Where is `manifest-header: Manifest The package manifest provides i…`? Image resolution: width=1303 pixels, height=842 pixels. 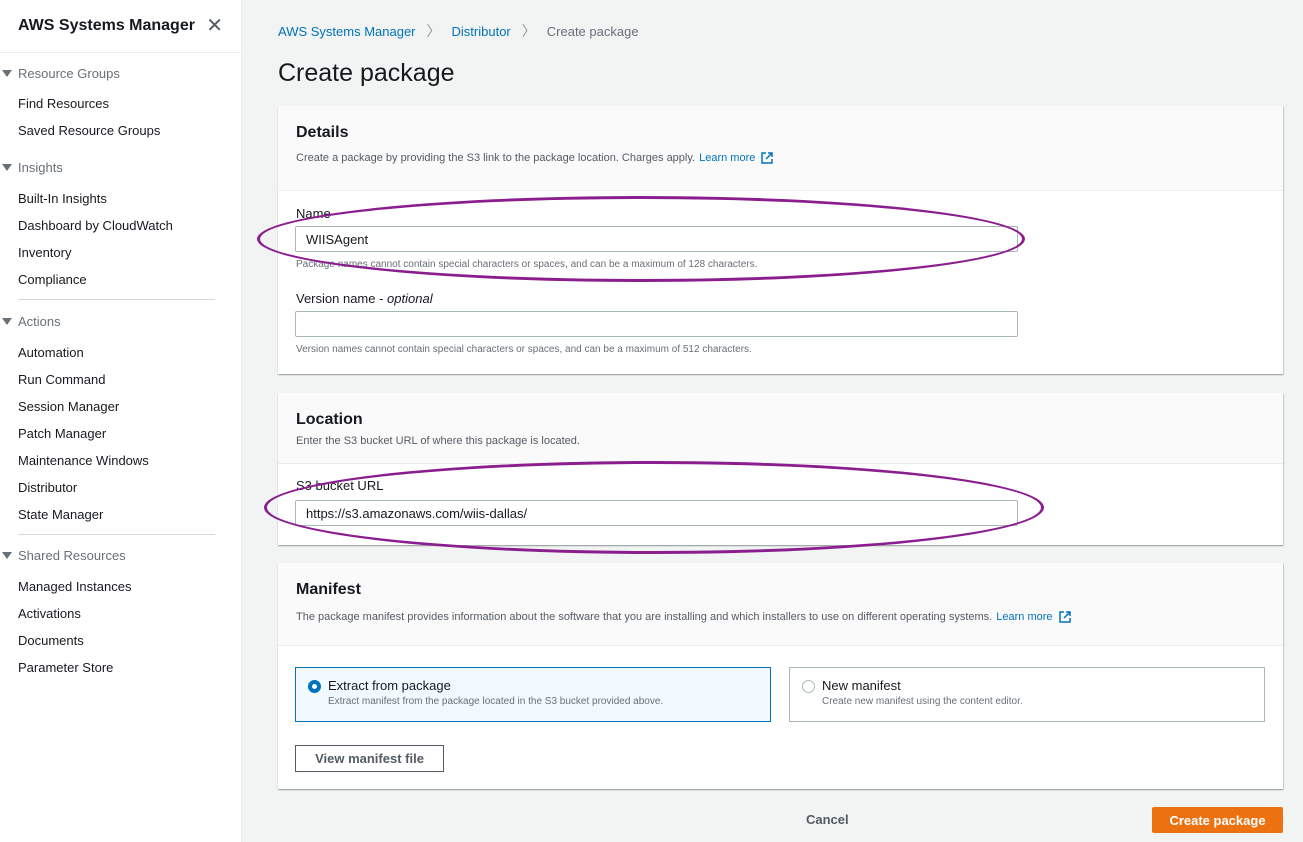
manifest-header: Manifest The package manifest provides i… is located at coordinates (780, 604).